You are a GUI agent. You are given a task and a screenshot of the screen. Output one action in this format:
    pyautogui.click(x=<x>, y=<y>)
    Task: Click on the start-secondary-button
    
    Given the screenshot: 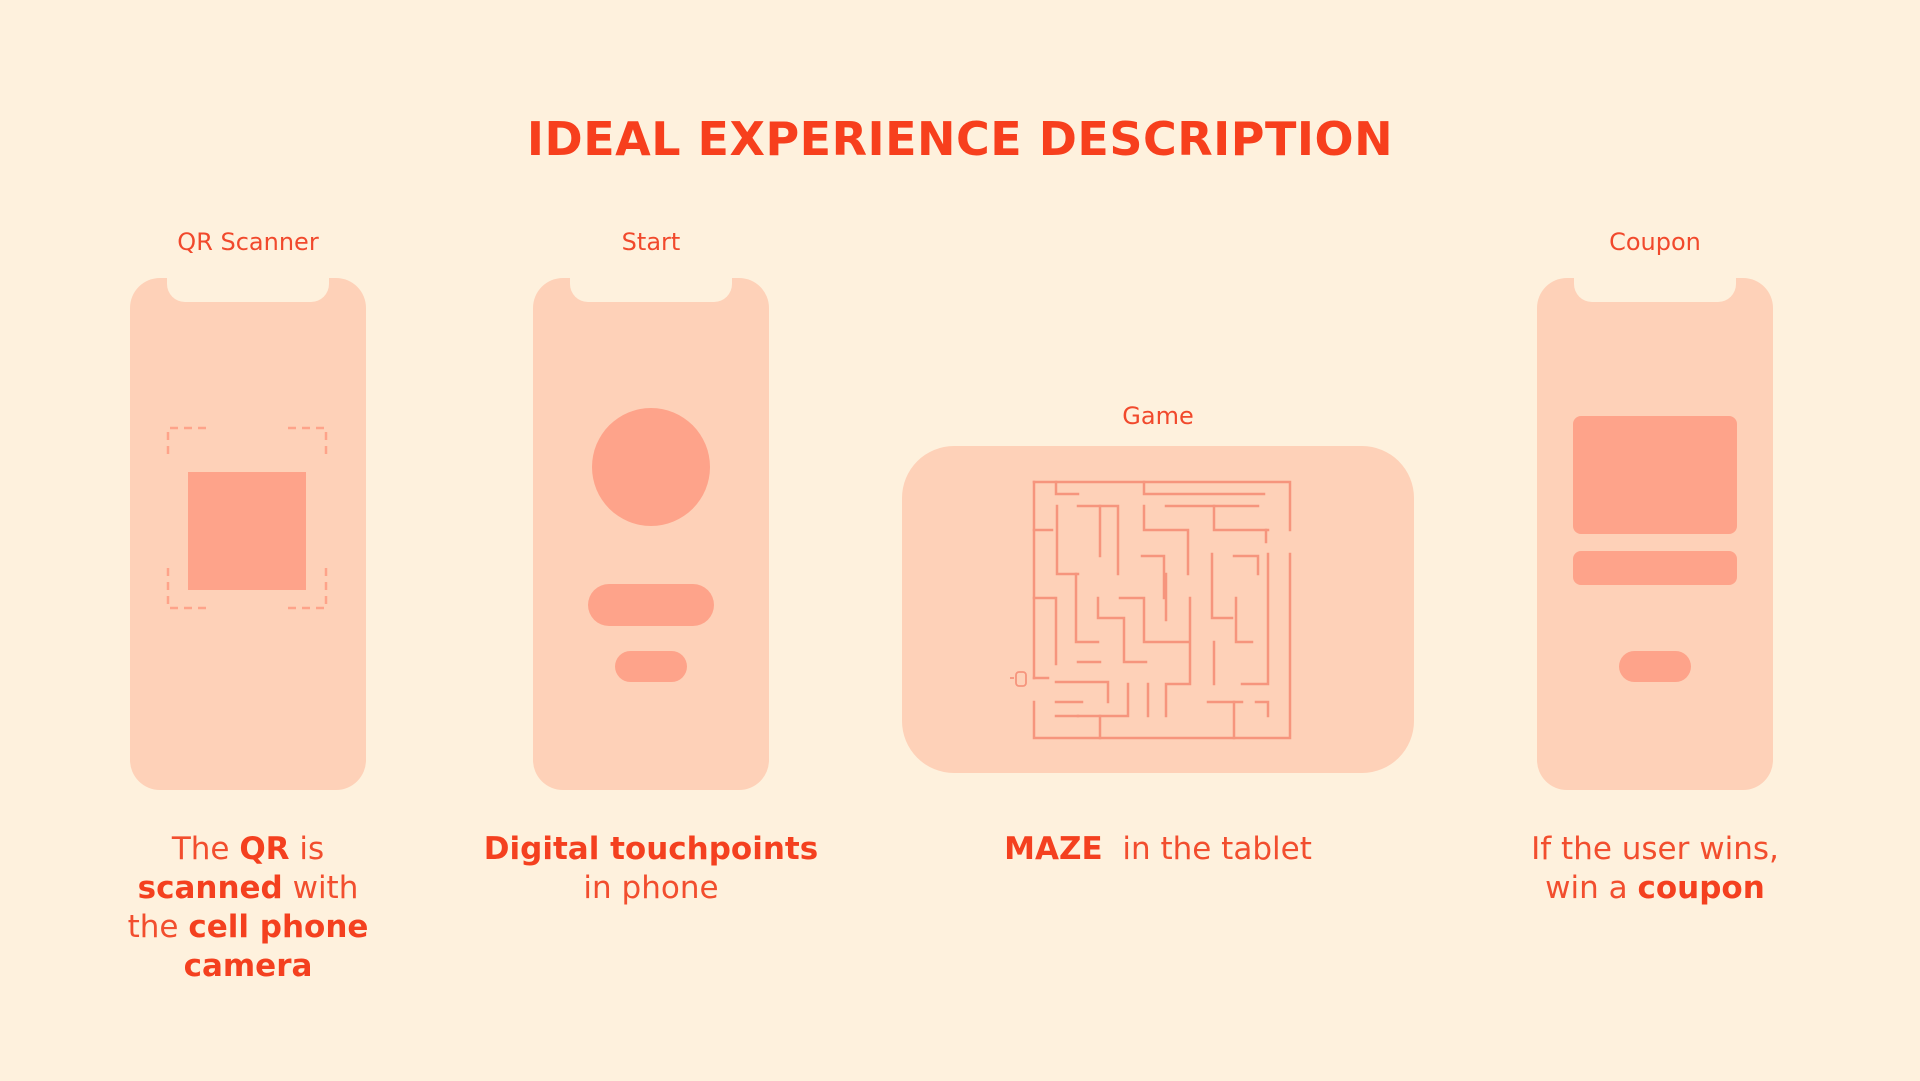 What is the action you would take?
    pyautogui.click(x=651, y=666)
    